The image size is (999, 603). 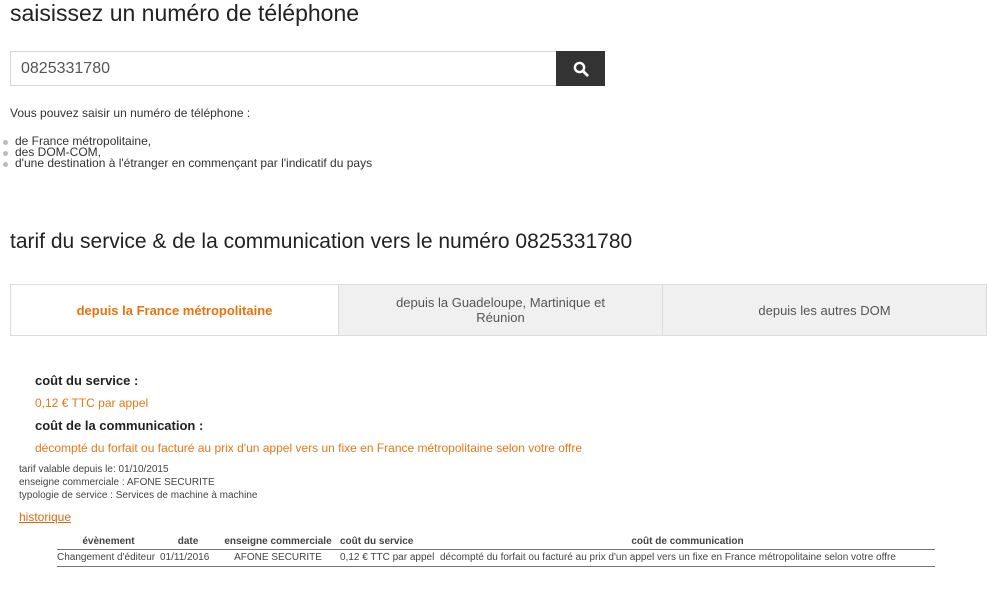 I want to click on column-header-service-cost: coût du service, so click(x=390, y=542).